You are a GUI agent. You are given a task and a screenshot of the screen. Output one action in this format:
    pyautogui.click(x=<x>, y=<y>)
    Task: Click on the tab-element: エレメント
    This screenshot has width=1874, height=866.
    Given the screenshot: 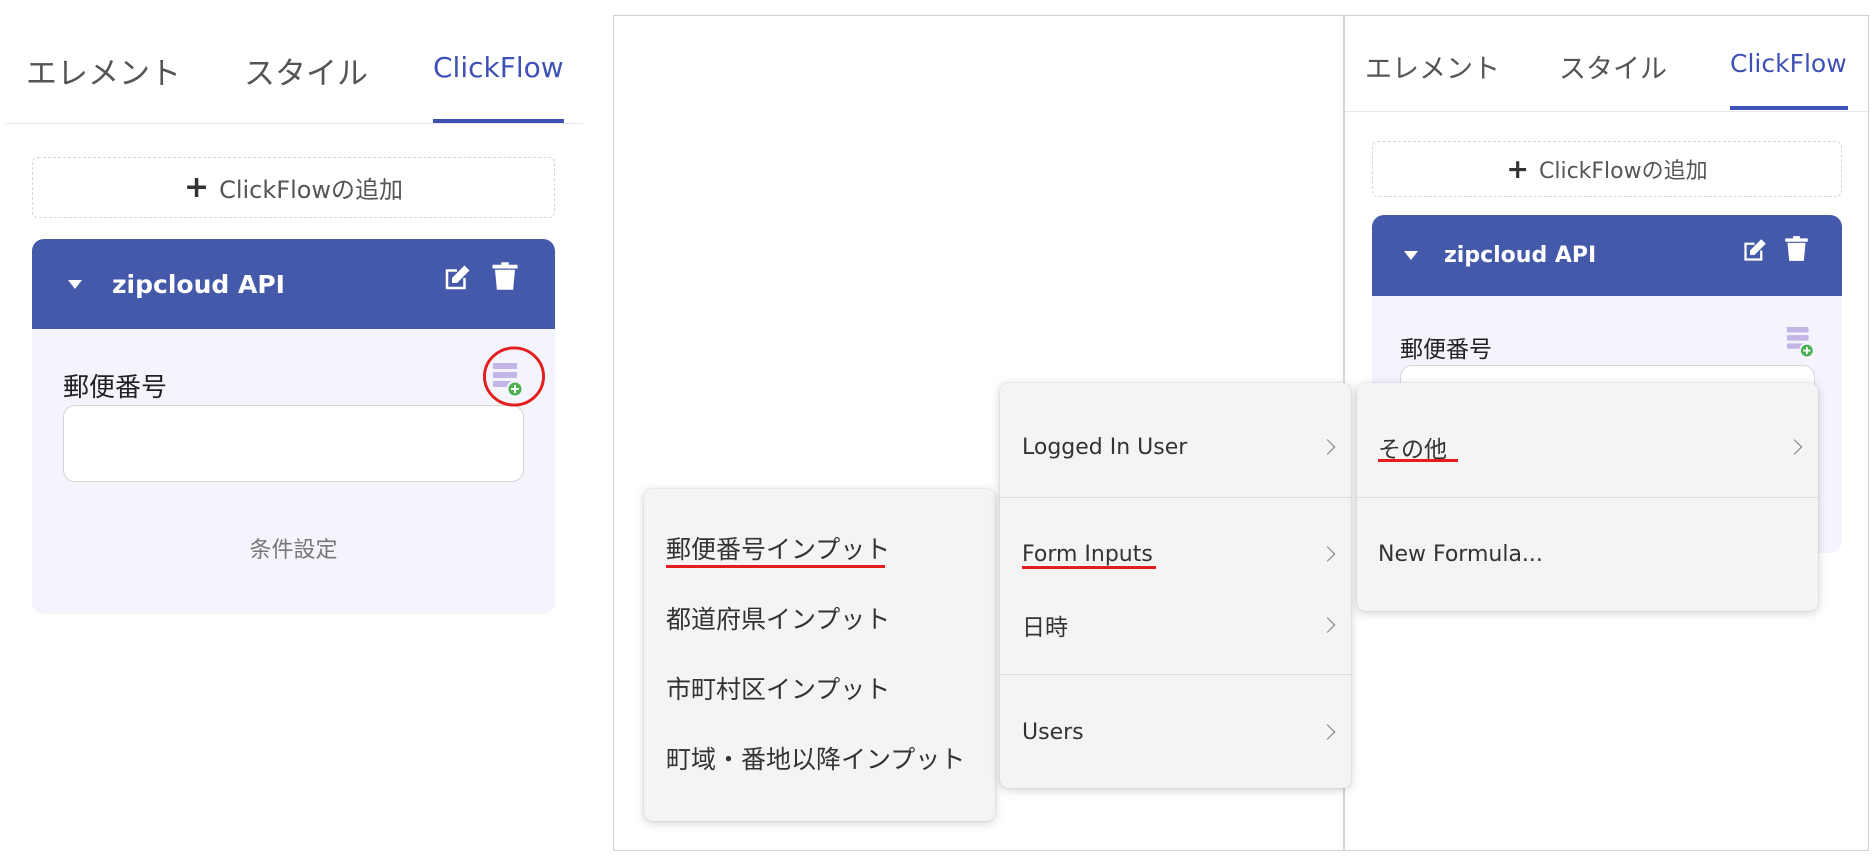 What is the action you would take?
    pyautogui.click(x=103, y=70)
    